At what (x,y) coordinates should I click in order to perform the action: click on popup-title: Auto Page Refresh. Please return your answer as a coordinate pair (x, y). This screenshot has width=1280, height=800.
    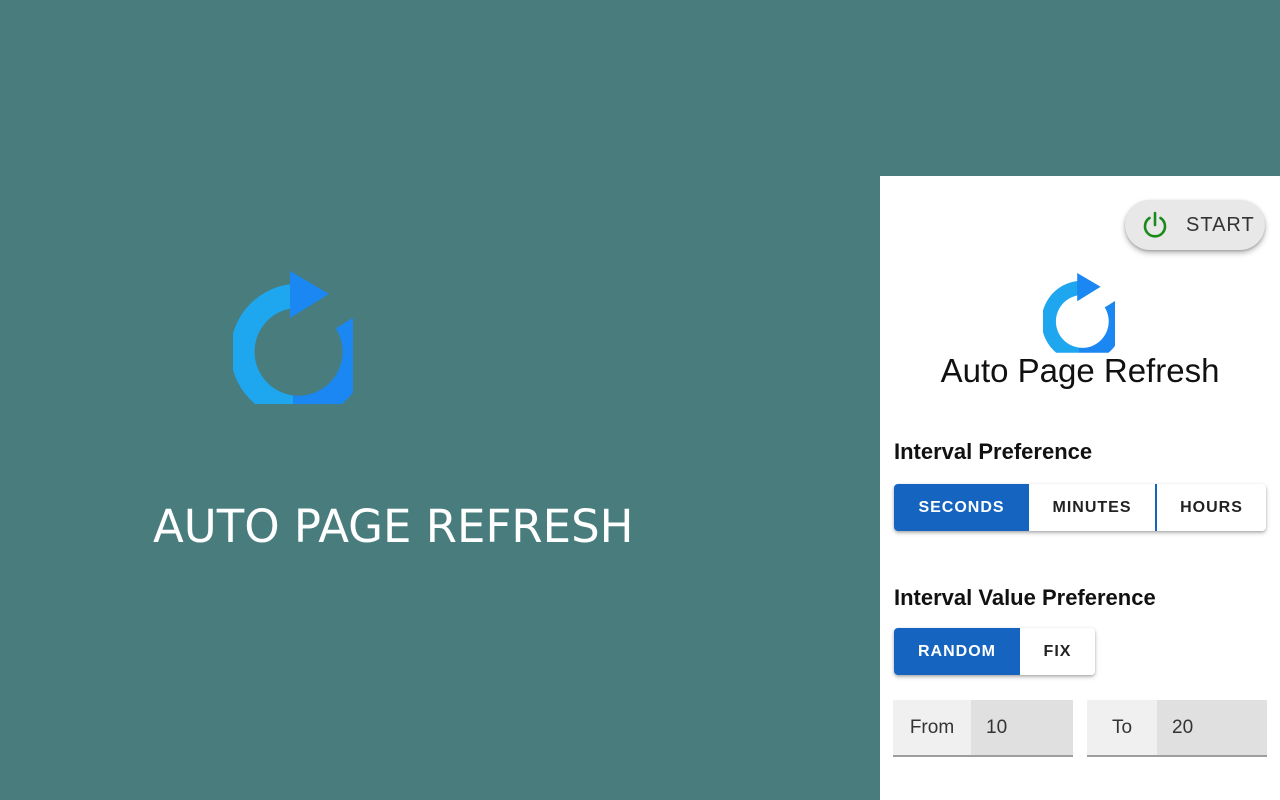
    Looking at the image, I should click on (1080, 370).